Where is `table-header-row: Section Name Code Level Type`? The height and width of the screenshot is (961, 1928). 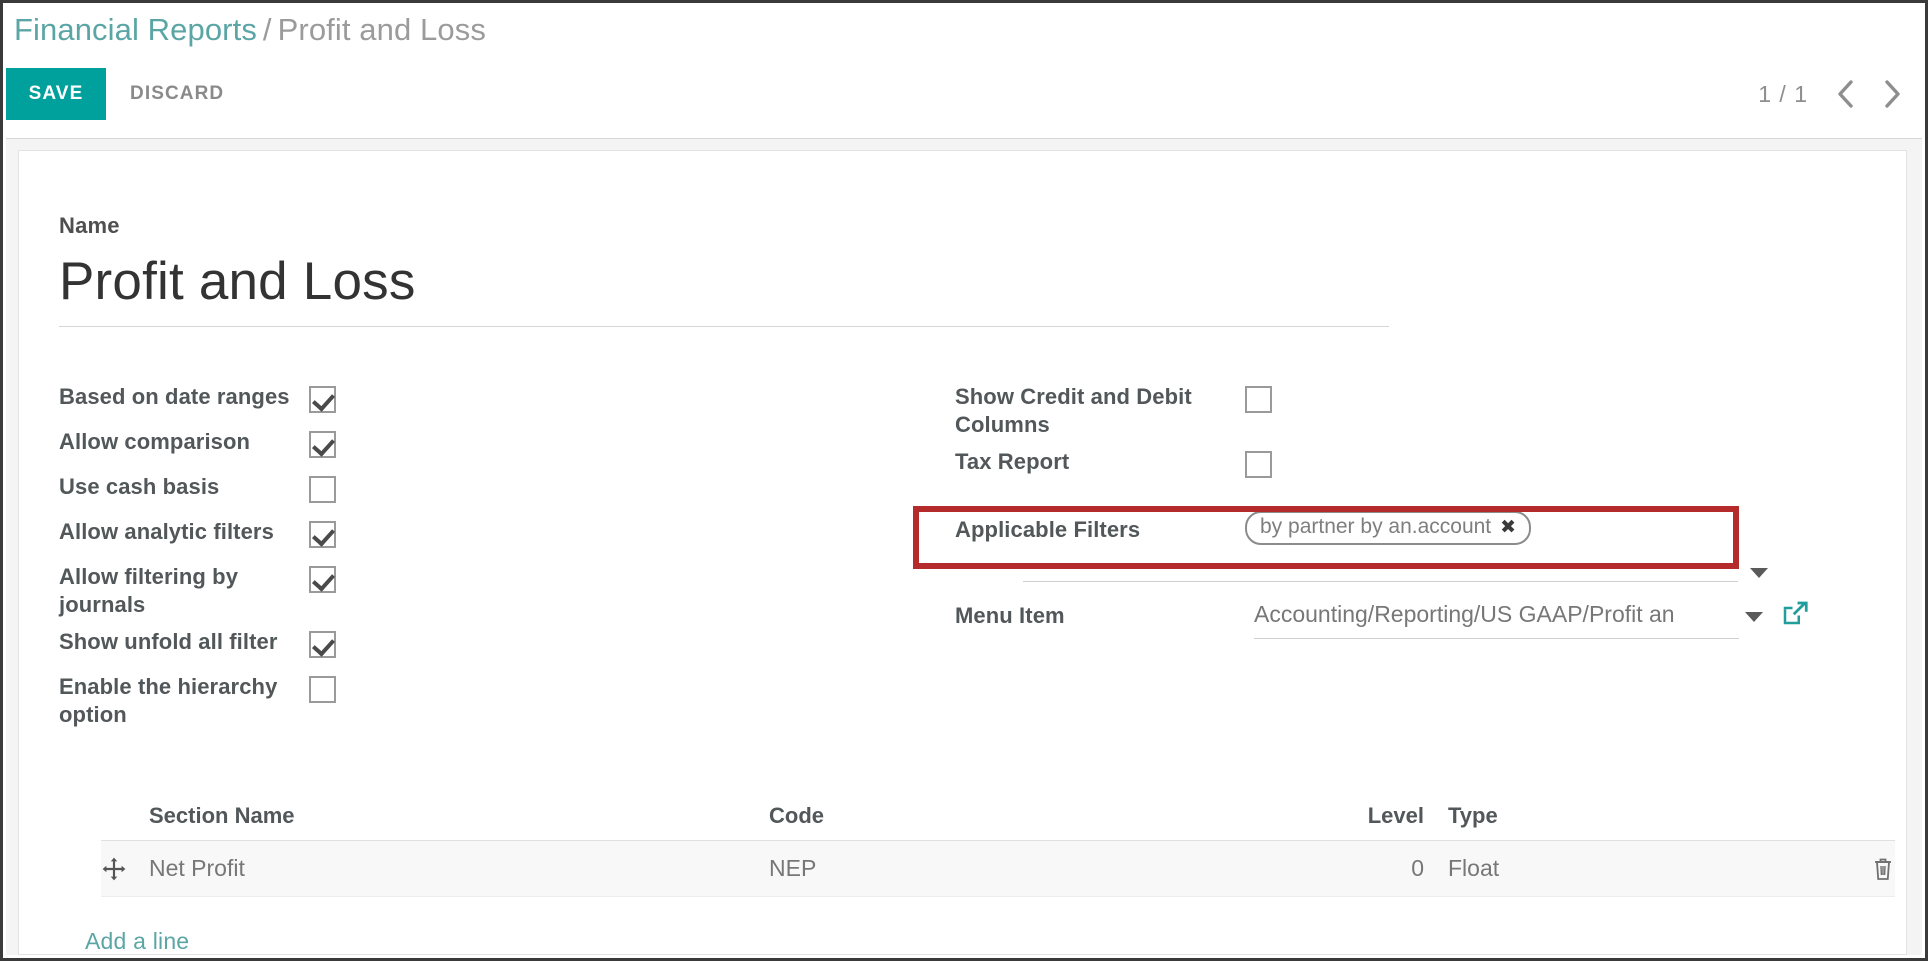
table-header-row: Section Name Code Level Type is located at coordinates (998, 822).